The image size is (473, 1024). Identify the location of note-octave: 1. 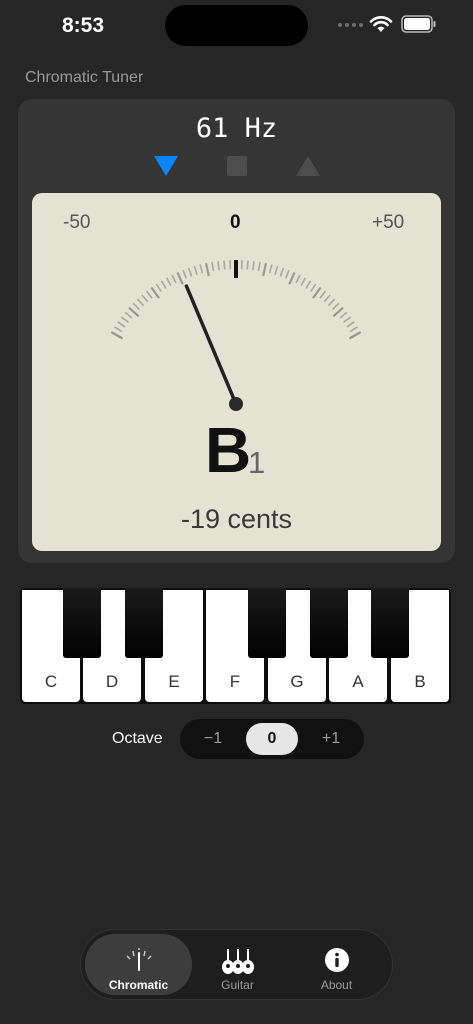
(257, 462).